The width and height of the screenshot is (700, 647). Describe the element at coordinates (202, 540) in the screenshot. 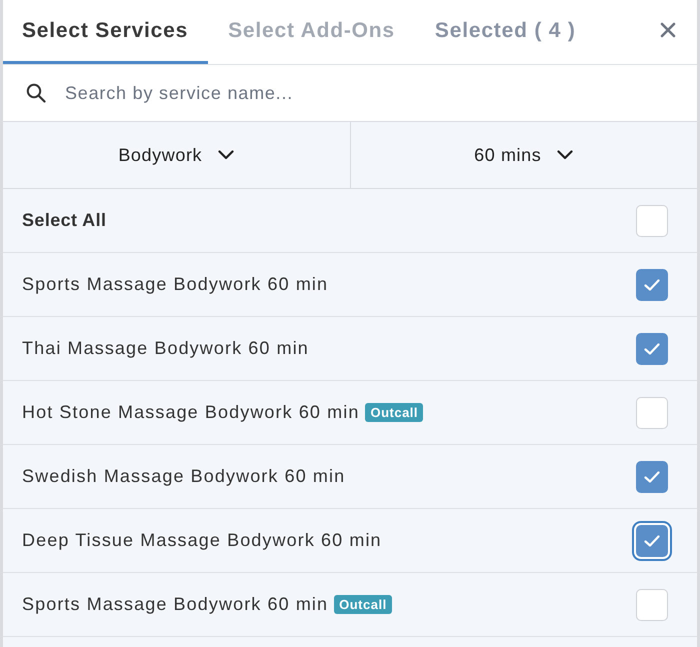

I see `service-name: Deep Tissue Massage Bodywork 60 min` at that location.